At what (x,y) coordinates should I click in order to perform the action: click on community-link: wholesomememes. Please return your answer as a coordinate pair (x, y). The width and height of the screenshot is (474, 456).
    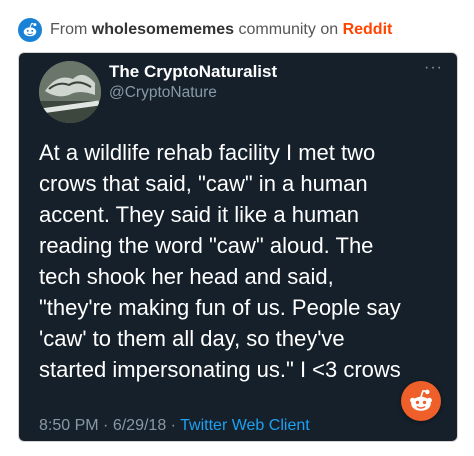
    Looking at the image, I should click on (163, 29).